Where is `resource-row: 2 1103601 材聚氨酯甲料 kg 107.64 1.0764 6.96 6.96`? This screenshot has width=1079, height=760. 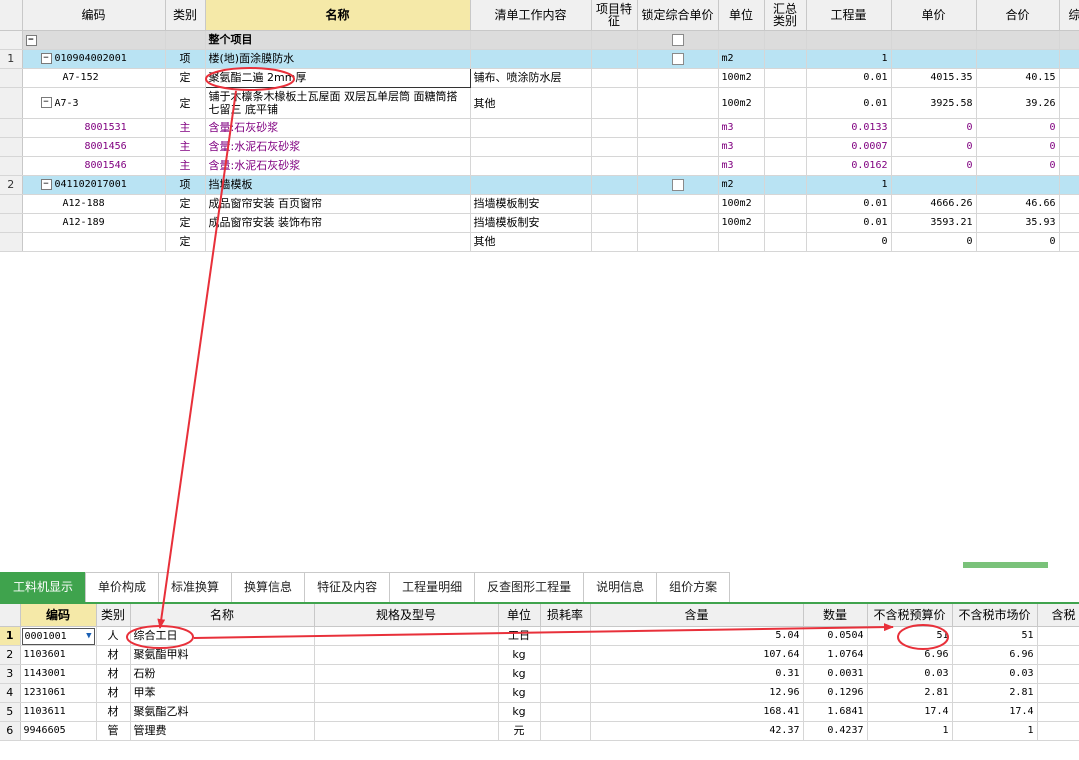 resource-row: 2 1103601 材聚氨酯甲料 kg 107.64 1.0764 6.96 6.96 is located at coordinates (539, 655).